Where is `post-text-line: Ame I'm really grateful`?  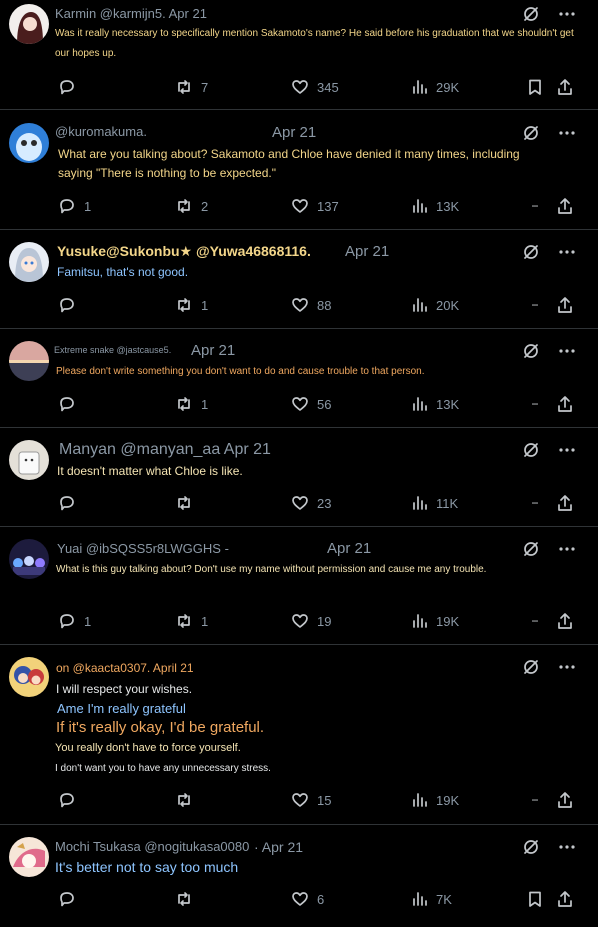
post-text-line: Ame I'm really grateful is located at coordinates (121, 708).